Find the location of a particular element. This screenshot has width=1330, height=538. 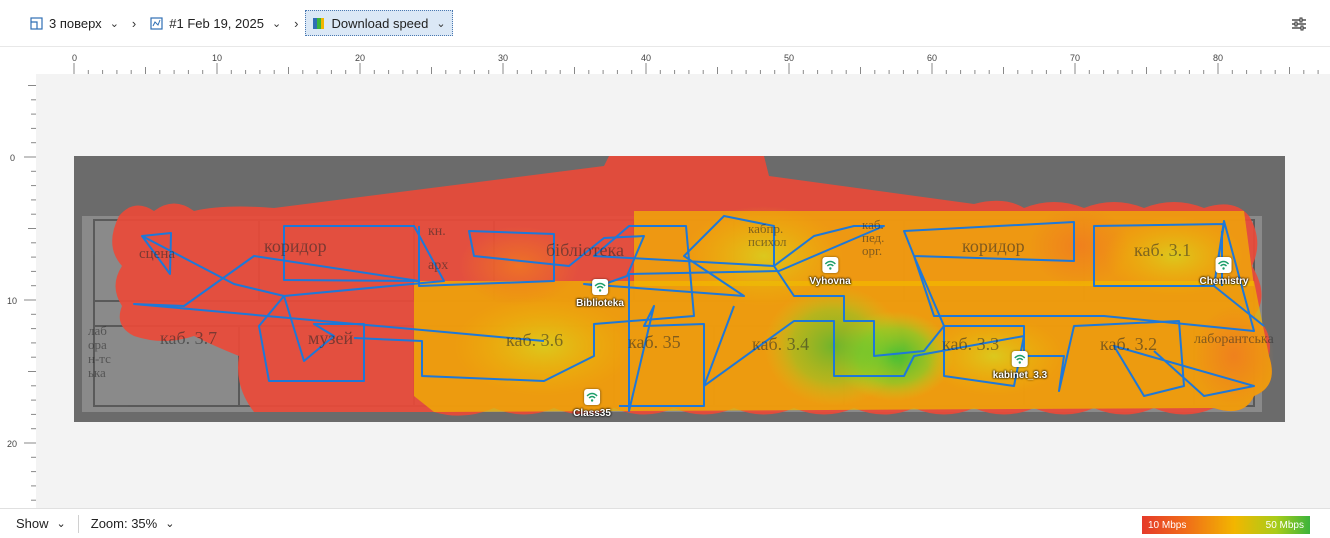

plan-label-psych: кабпр. психол is located at coordinates (767, 235).